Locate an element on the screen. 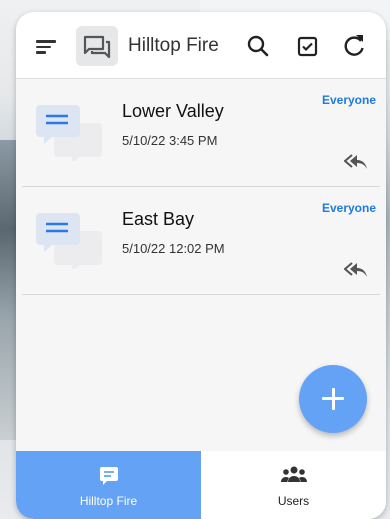  tab-hilltop-fire: Hilltop Fire is located at coordinates (108, 485).